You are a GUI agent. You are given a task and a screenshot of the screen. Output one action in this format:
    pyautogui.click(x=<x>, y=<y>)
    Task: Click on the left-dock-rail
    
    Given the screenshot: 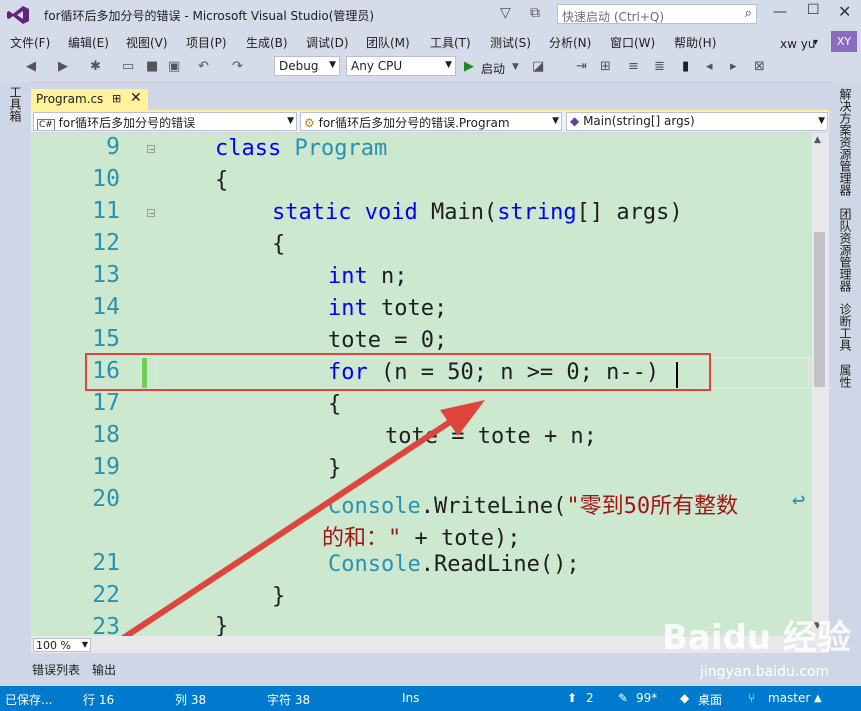 What is the action you would take?
    pyautogui.click(x=15, y=371)
    